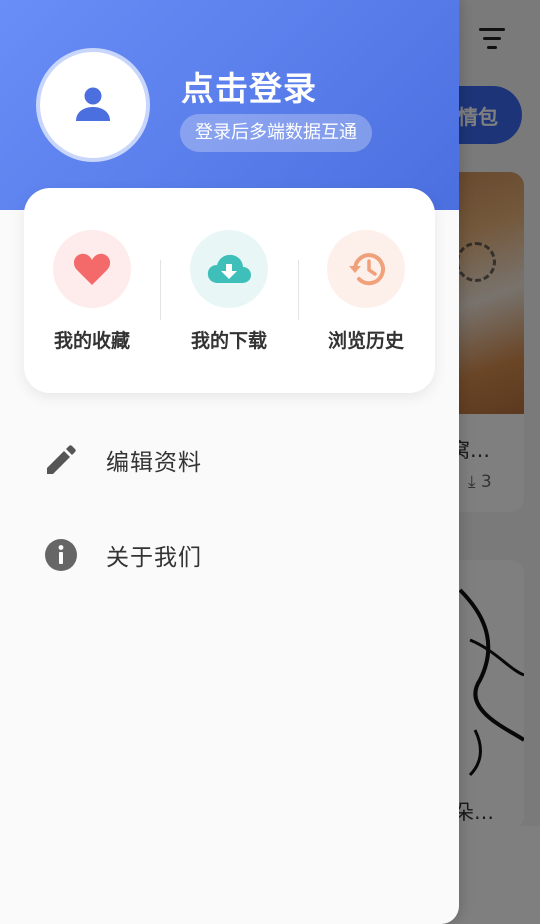 The image size is (540, 924). Describe the element at coordinates (61, 460) in the screenshot. I see `pencil-icon` at that location.